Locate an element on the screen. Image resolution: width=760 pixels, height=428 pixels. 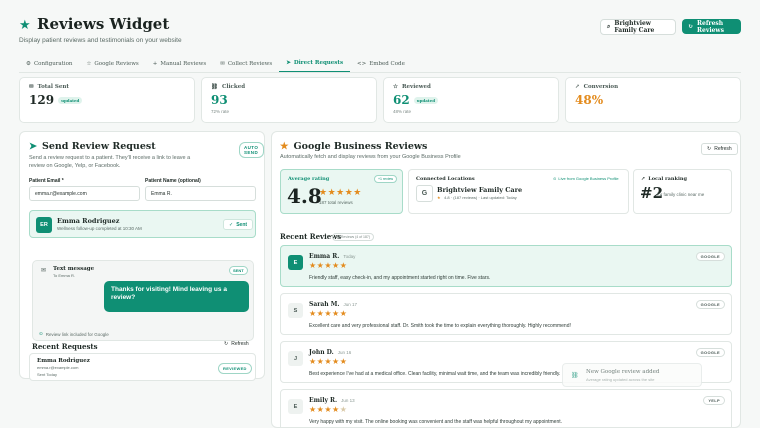
review-author-name: Emily R. is located at coordinates (323, 400).